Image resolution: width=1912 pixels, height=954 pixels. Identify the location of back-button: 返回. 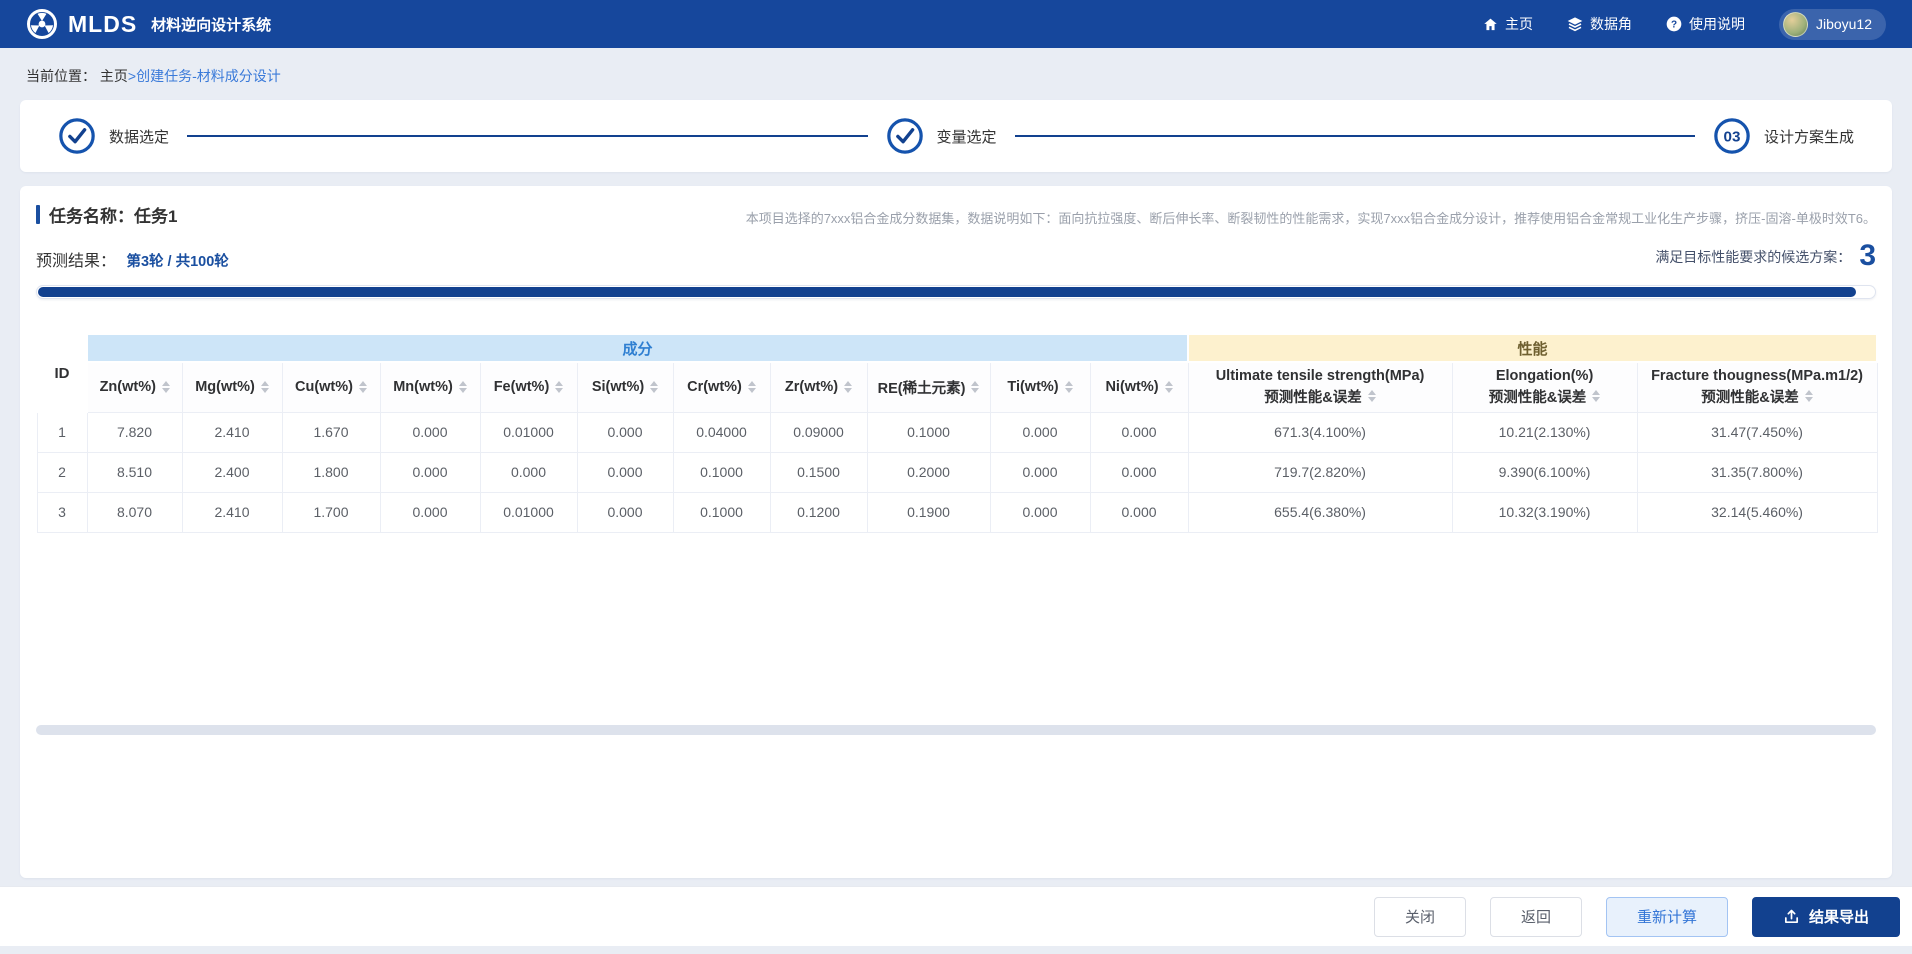
(1535, 916).